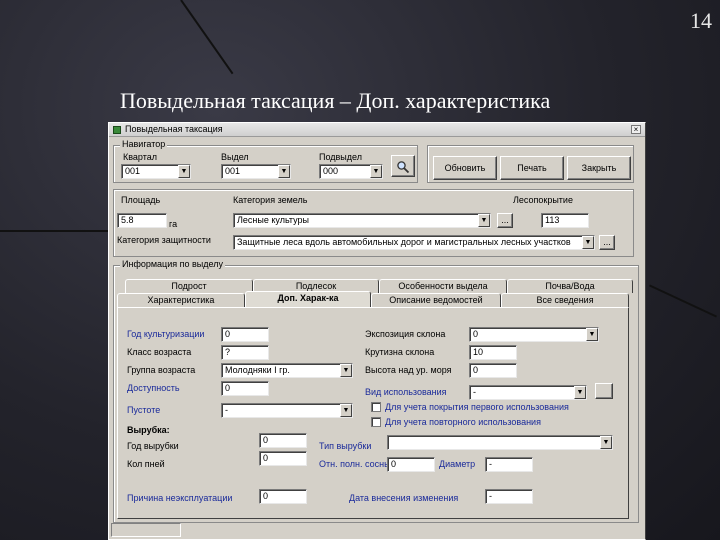 The image size is (720, 540). I want to click on kvartal-select: 001 ▼, so click(156, 171).